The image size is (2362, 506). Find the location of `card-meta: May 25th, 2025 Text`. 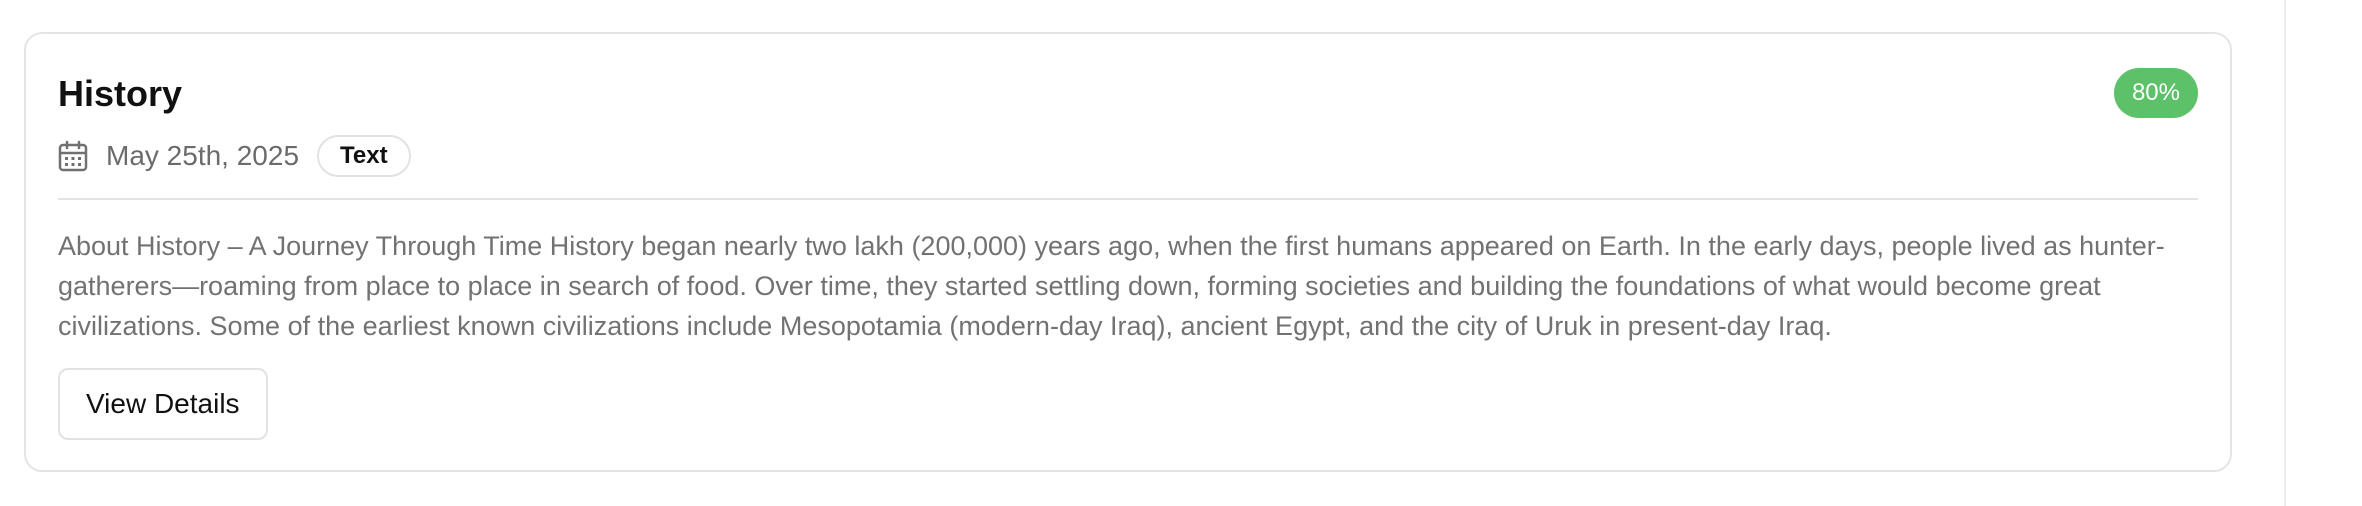

card-meta: May 25th, 2025 Text is located at coordinates (234, 156).